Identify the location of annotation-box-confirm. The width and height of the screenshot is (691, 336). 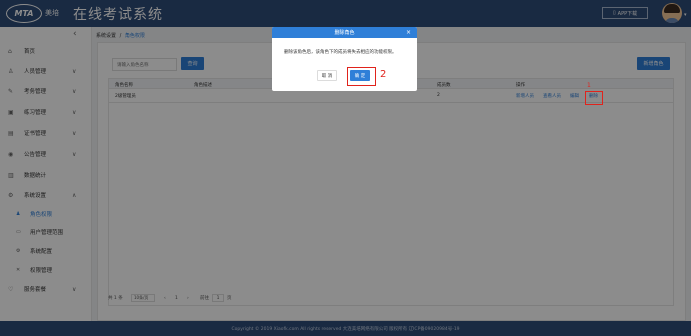
(361, 76).